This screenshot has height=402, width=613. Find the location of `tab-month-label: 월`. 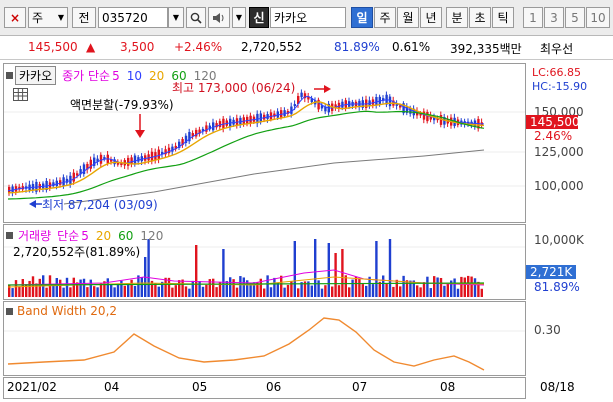

tab-month-label: 월 is located at coordinates (408, 18).